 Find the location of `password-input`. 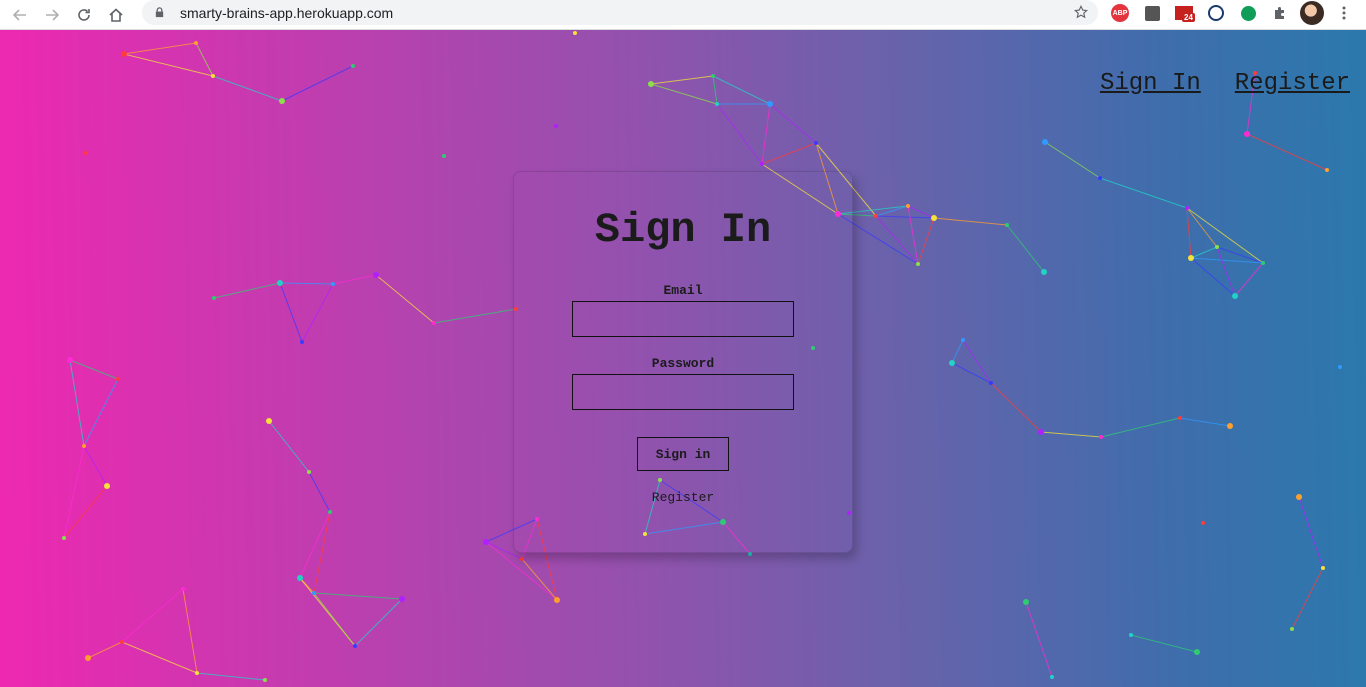

password-input is located at coordinates (683, 392).